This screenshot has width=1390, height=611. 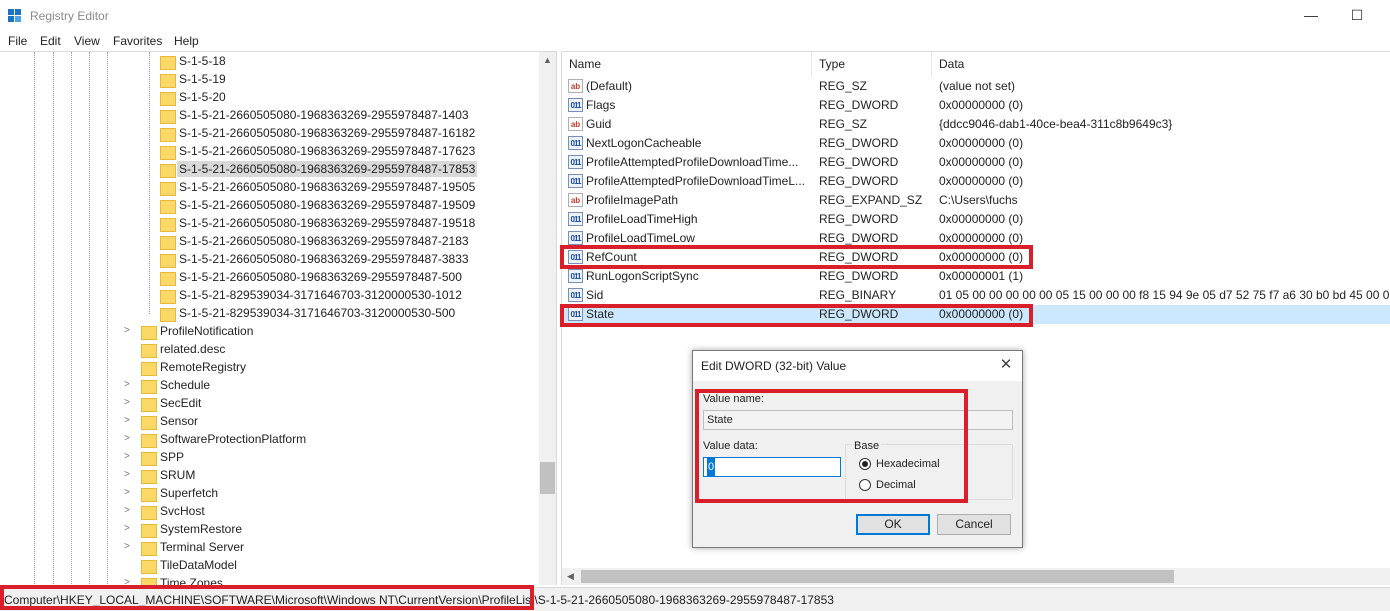 I want to click on tree-item-label: SystemRestore, so click(x=201, y=529).